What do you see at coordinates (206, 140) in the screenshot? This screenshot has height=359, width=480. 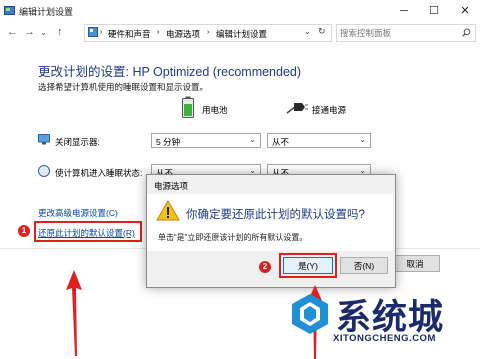 I see `display-off-battery-select: 5 分钟 ⌄` at bounding box center [206, 140].